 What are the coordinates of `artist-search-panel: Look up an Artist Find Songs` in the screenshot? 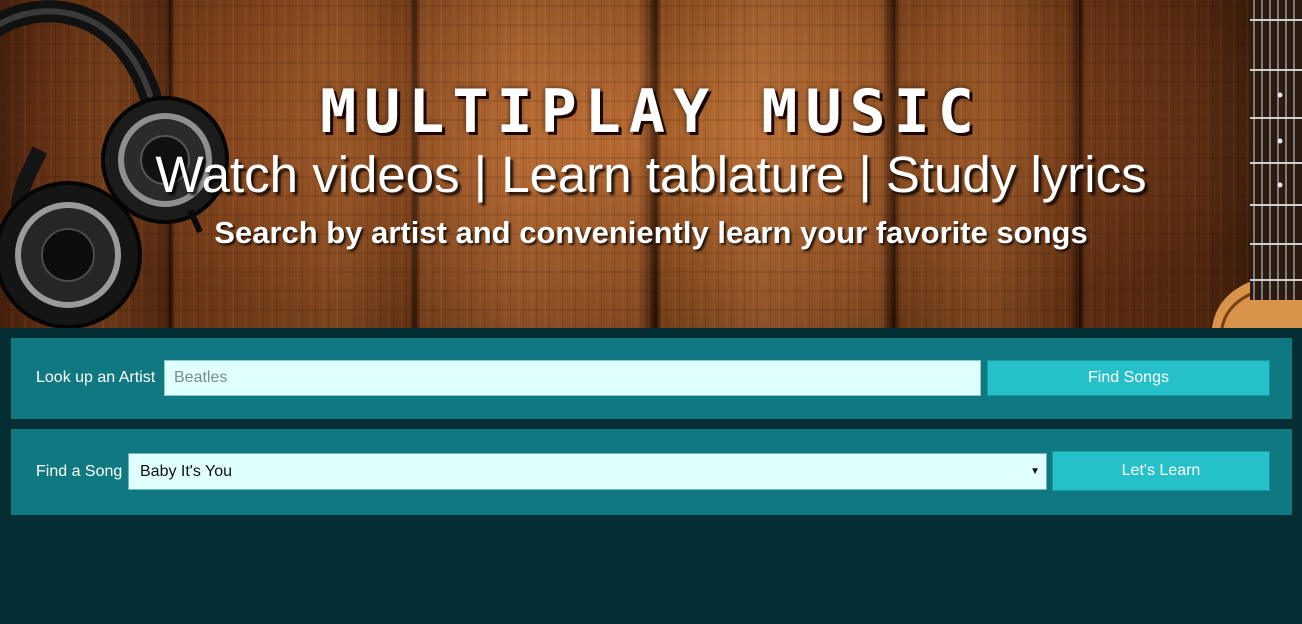 It's located at (651, 378).